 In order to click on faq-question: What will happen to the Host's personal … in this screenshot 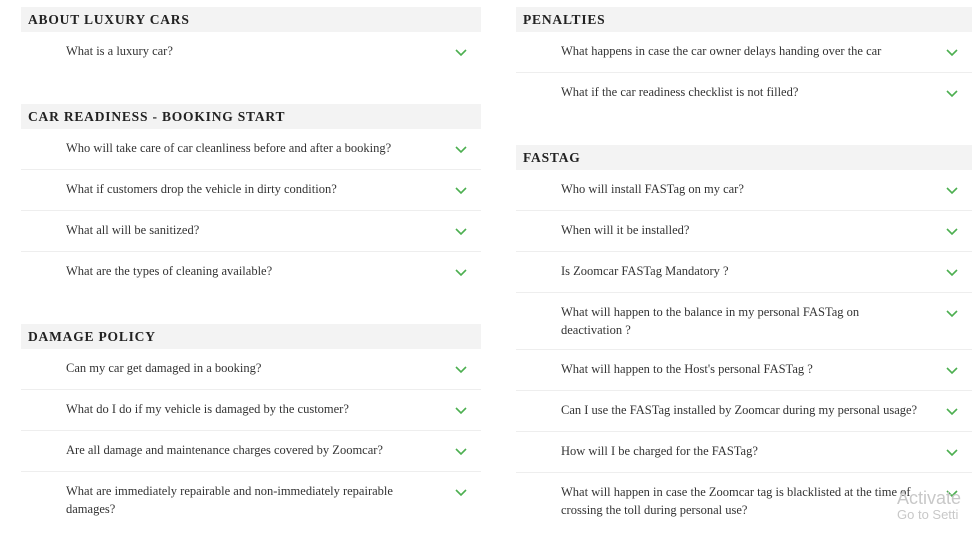, I will do `click(744, 370)`.